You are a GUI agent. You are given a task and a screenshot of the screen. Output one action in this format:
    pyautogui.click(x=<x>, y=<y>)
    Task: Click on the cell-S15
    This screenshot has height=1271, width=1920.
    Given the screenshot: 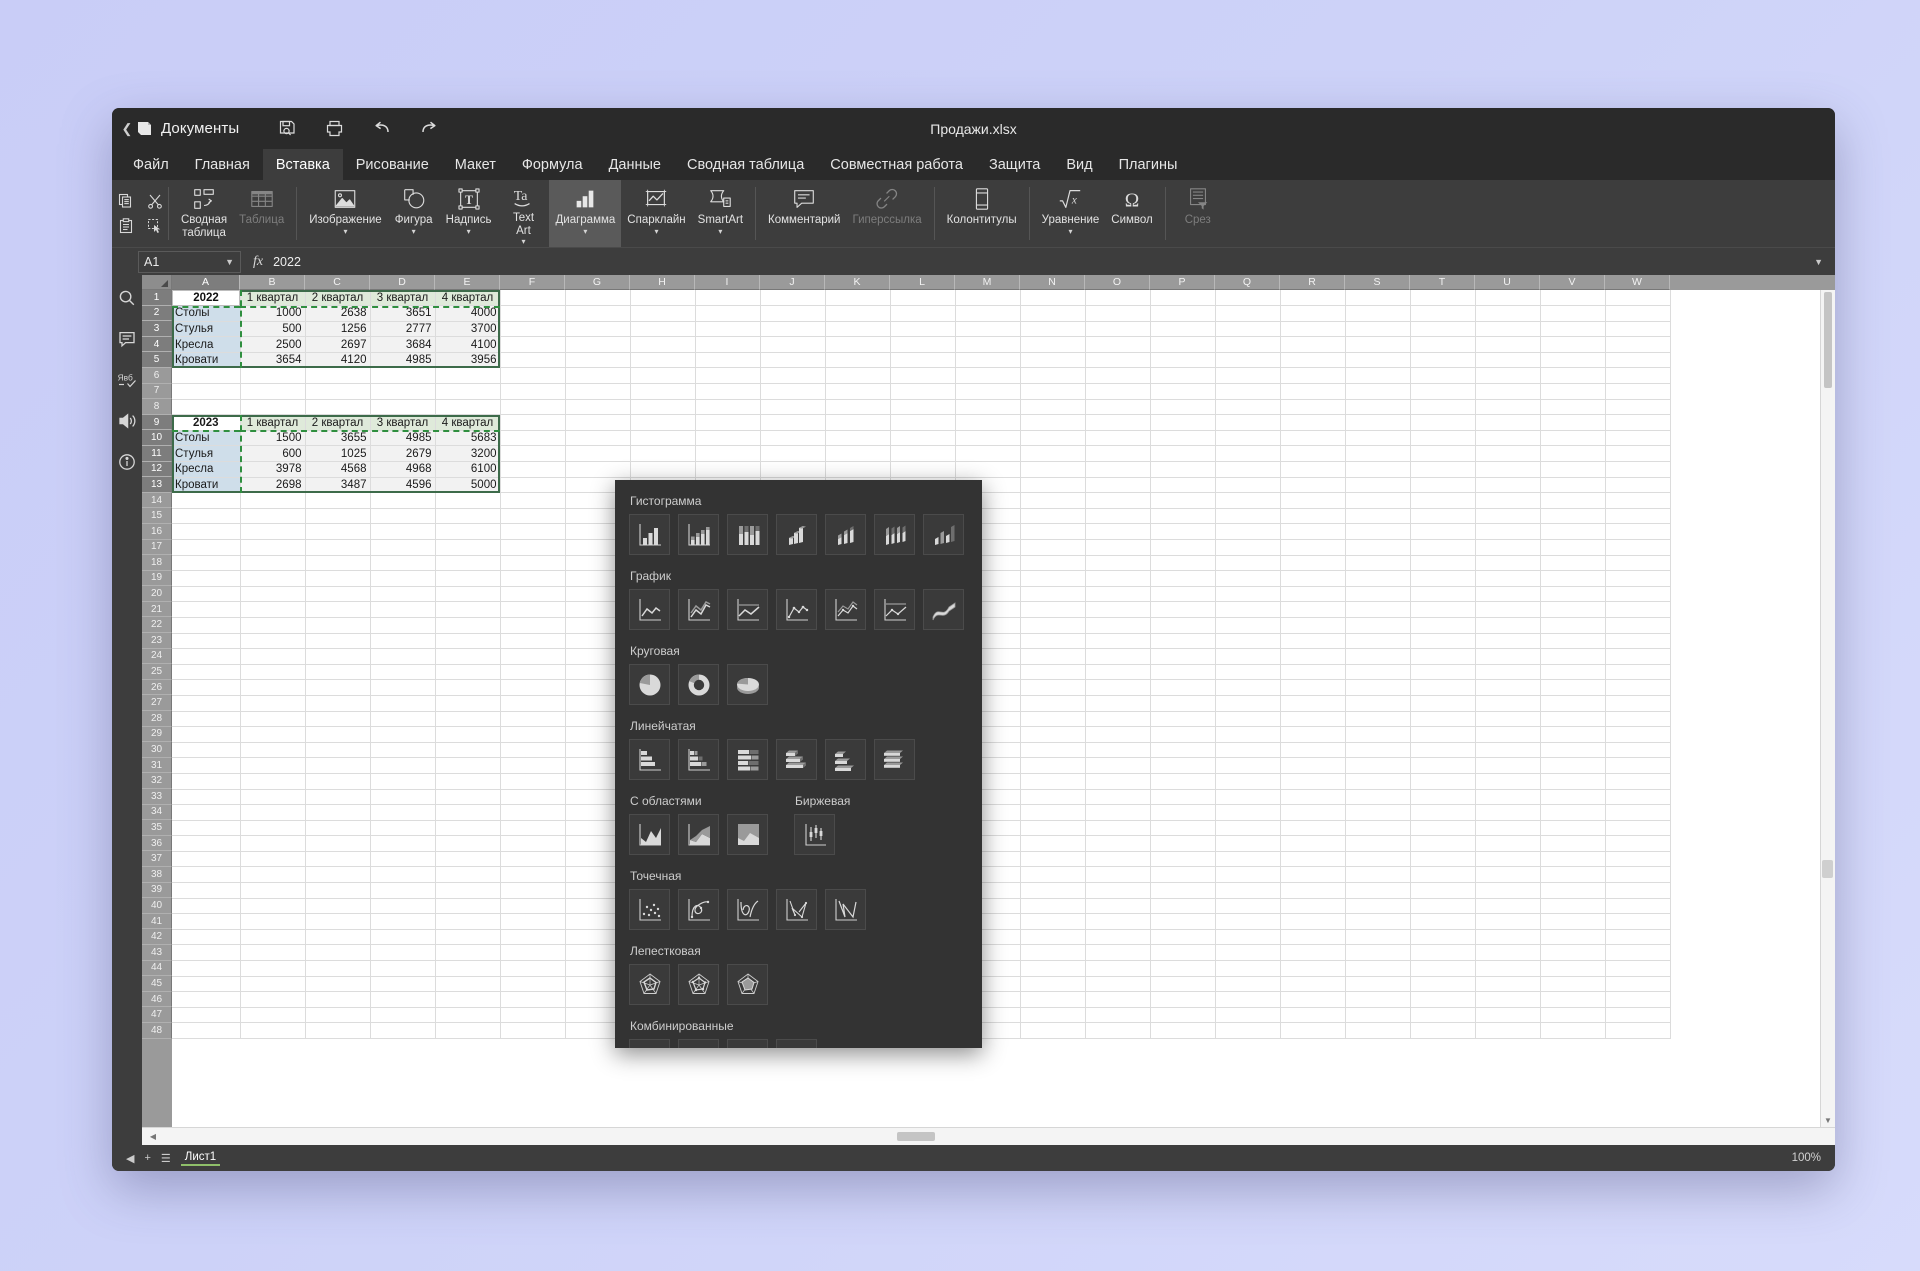 What is the action you would take?
    pyautogui.click(x=1378, y=516)
    